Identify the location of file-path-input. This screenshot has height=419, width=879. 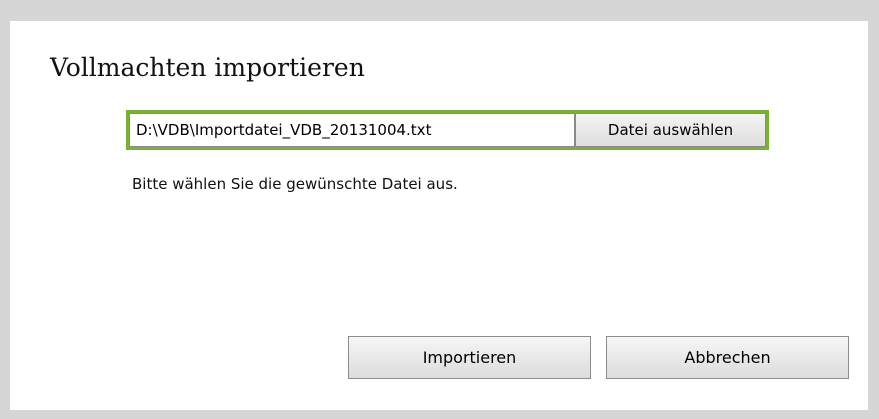
(352, 130).